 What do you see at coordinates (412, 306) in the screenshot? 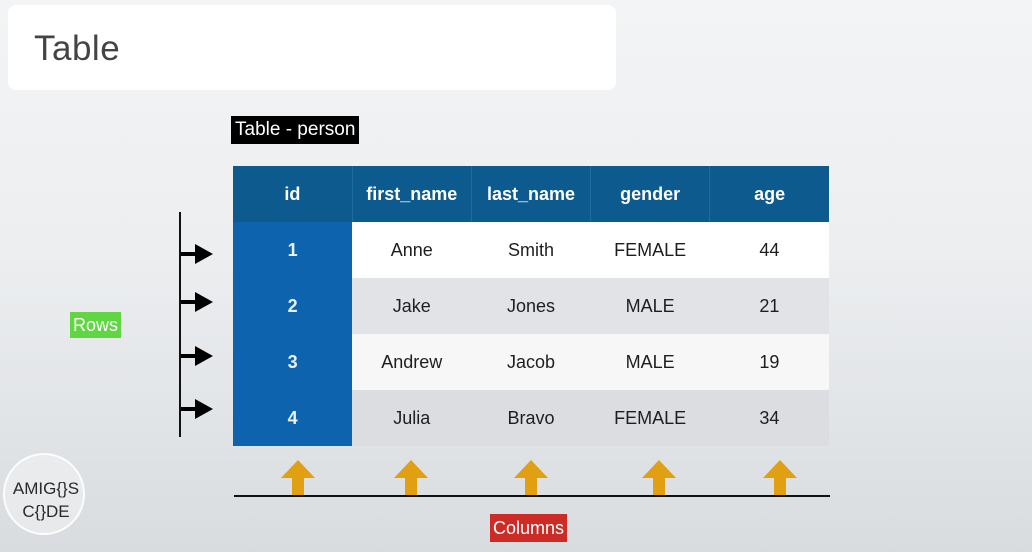
I see `table-cell: Jake` at bounding box center [412, 306].